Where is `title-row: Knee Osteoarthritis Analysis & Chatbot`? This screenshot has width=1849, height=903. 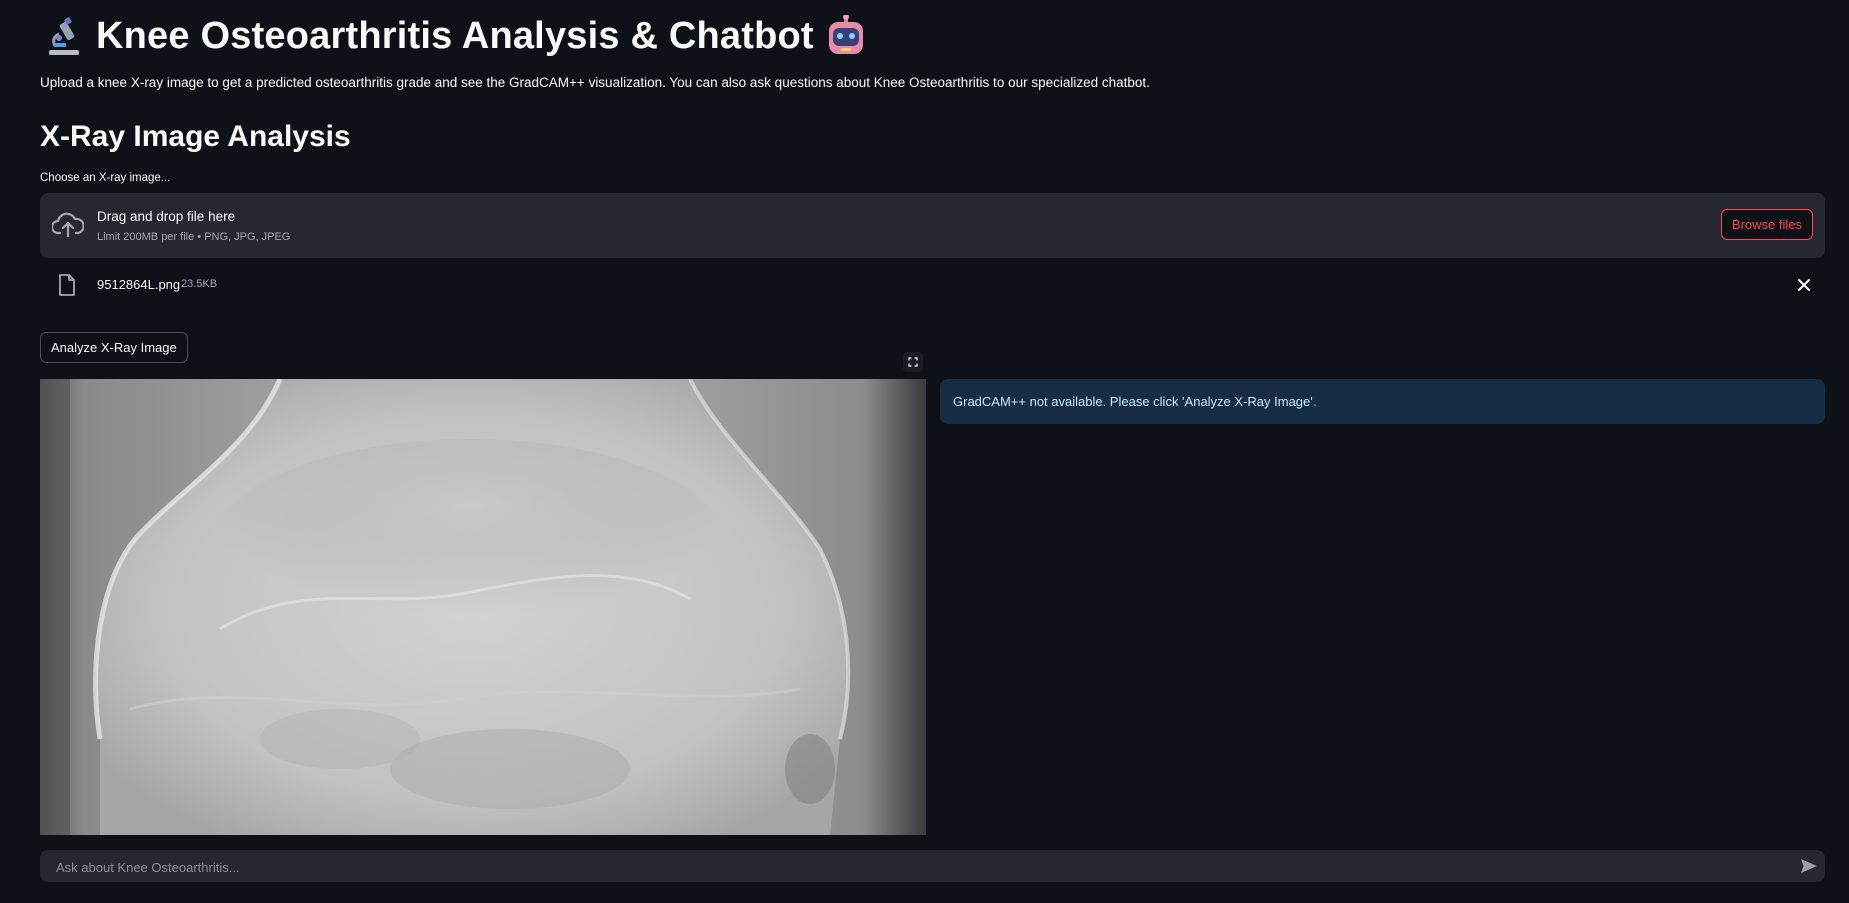 title-row: Knee Osteoarthritis Analysis & Chatbot is located at coordinates (455, 36).